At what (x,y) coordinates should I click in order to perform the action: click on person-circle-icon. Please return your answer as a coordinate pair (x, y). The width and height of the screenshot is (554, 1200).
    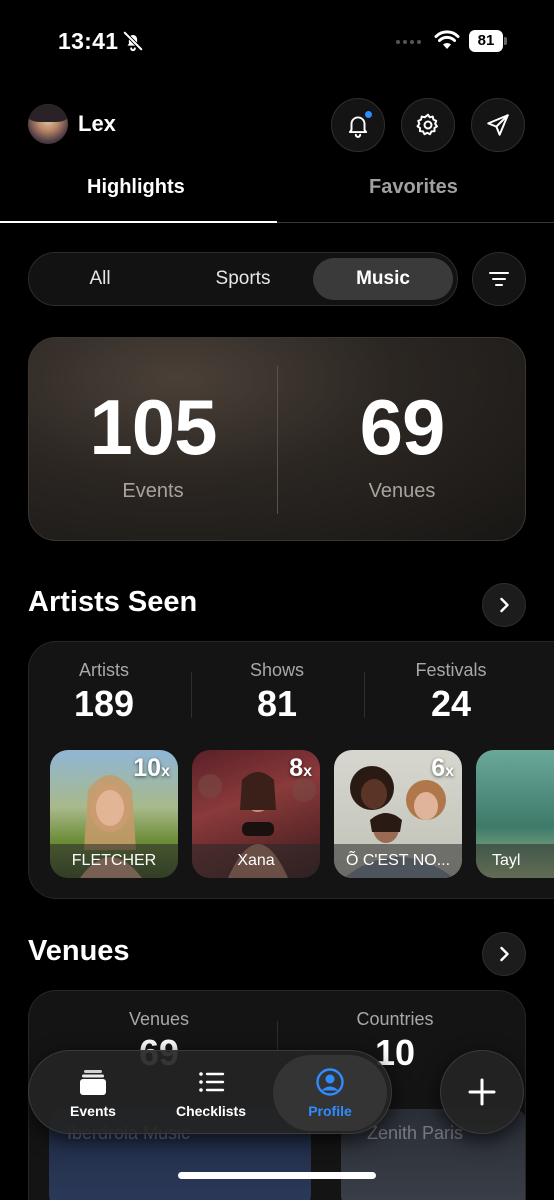
    Looking at the image, I should click on (330, 1082).